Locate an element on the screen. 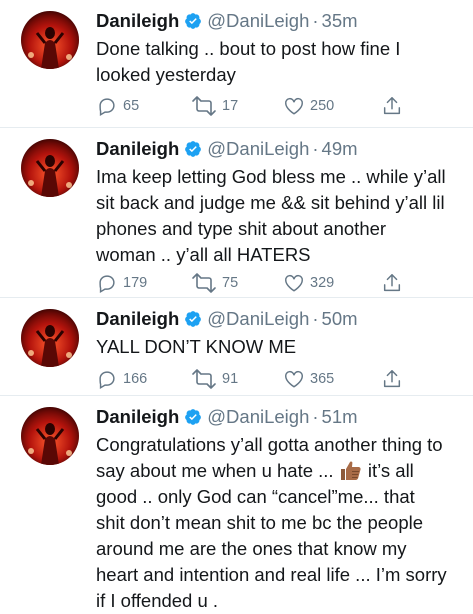 The width and height of the screenshot is (473, 614). tweet-text-line: around me are the ones that know my is located at coordinates (251, 548).